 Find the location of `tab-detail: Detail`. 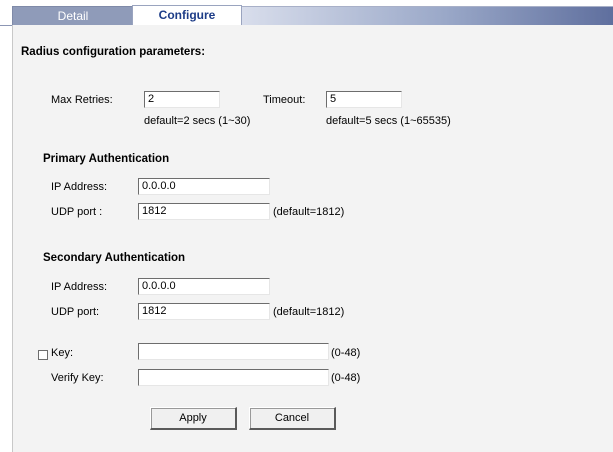

tab-detail: Detail is located at coordinates (73, 15).